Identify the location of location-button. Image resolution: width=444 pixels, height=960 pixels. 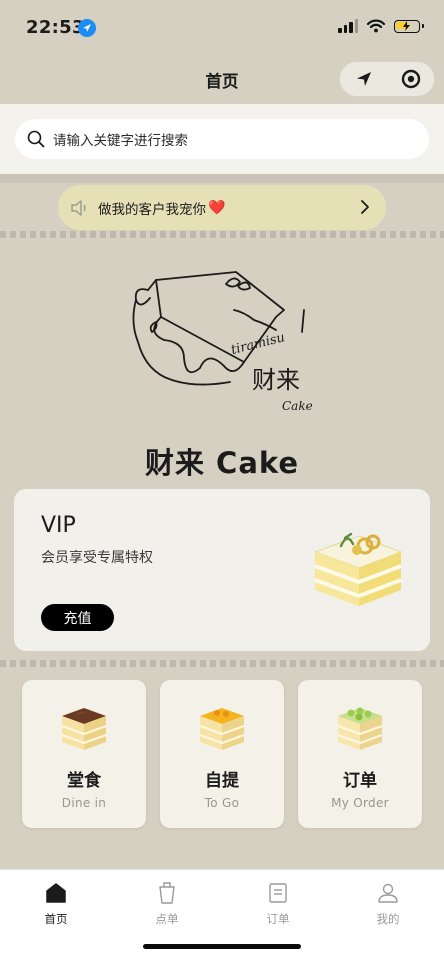
(363, 79).